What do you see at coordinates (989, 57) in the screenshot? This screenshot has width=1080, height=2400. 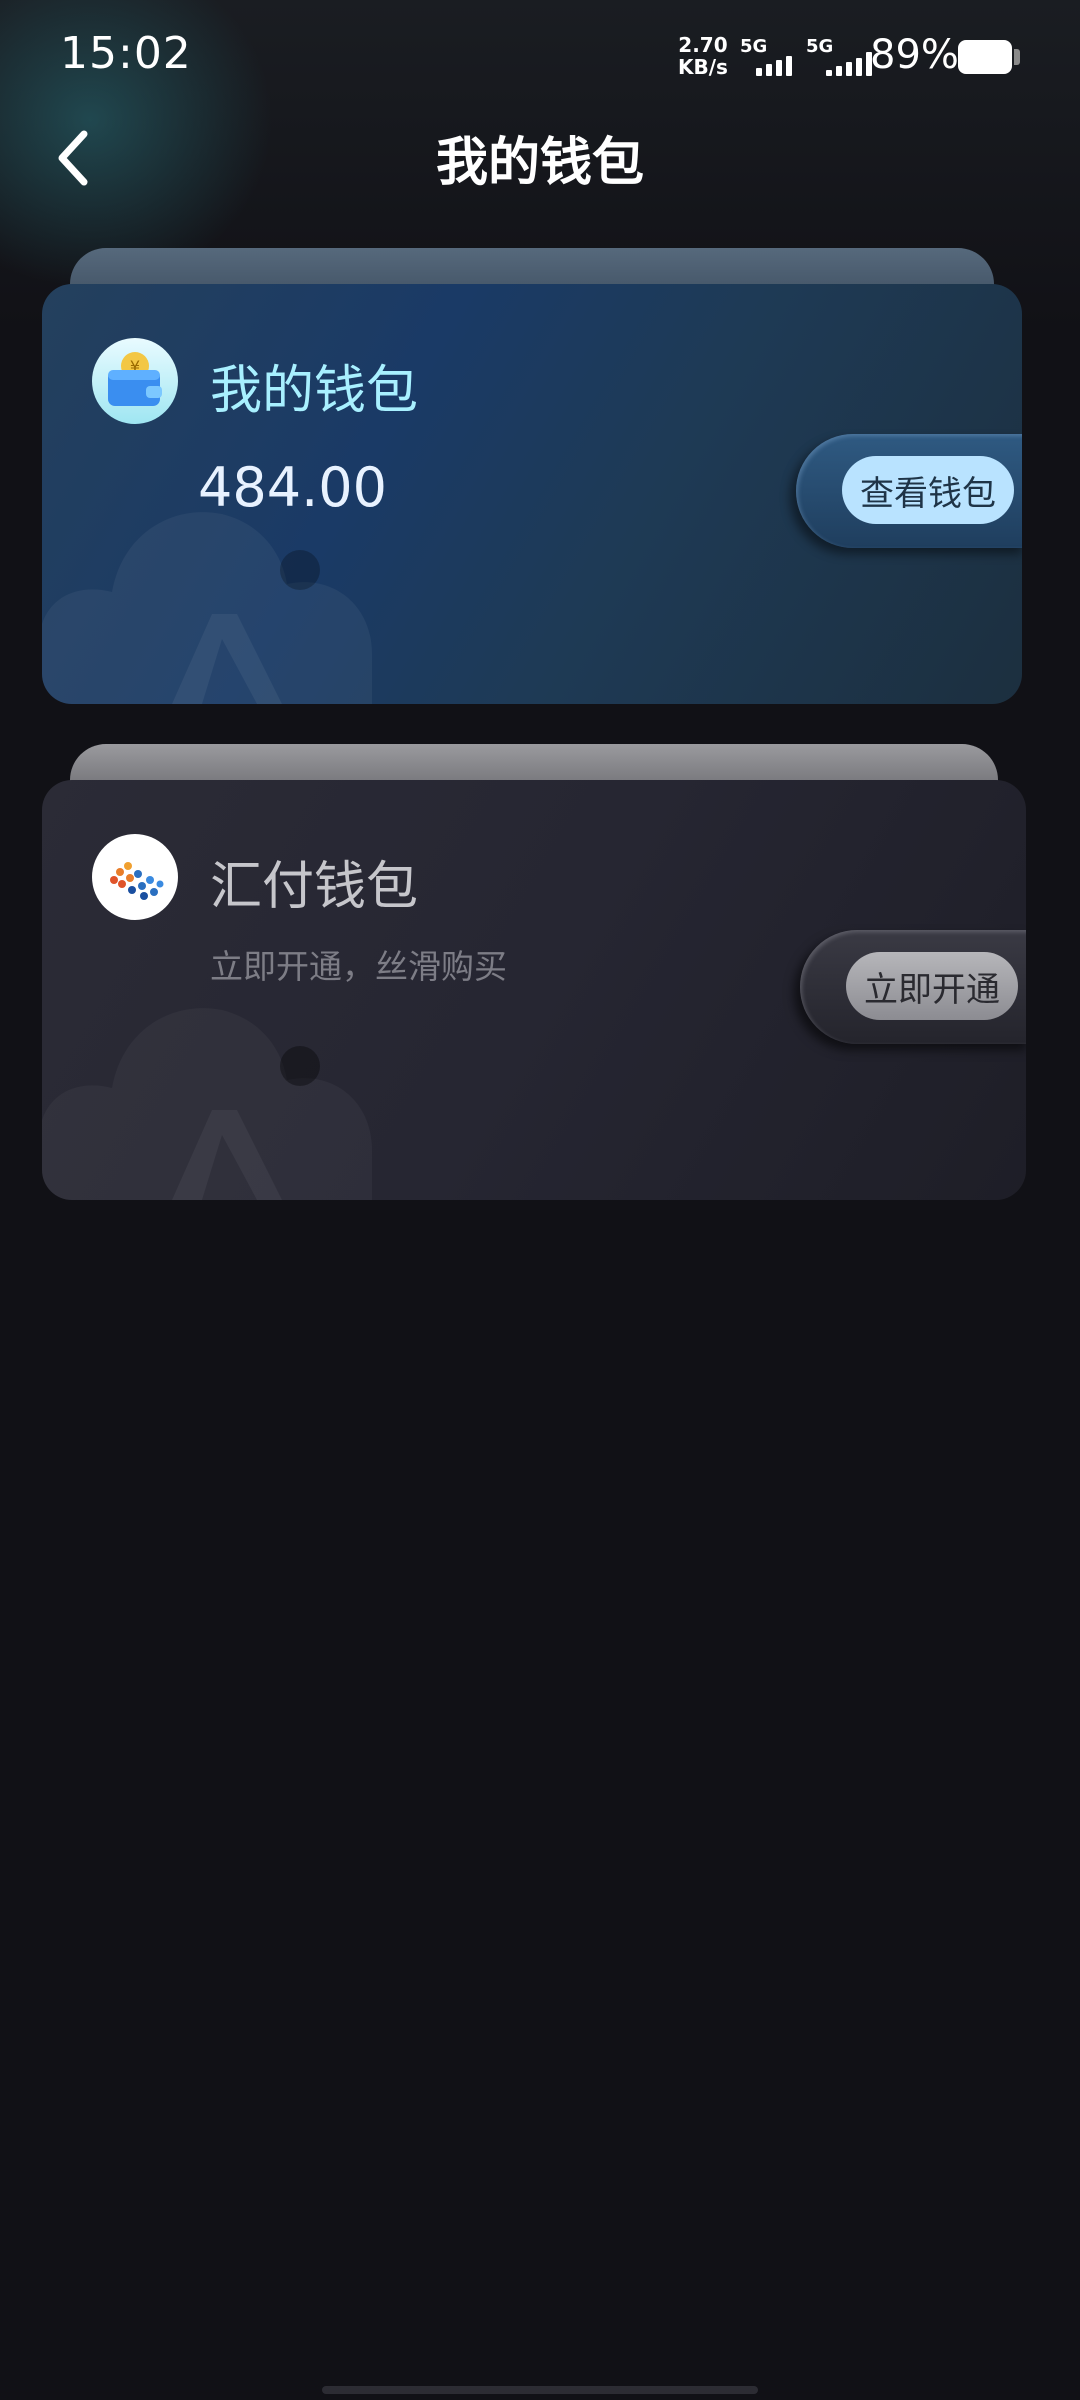 I see `battery-icon` at bounding box center [989, 57].